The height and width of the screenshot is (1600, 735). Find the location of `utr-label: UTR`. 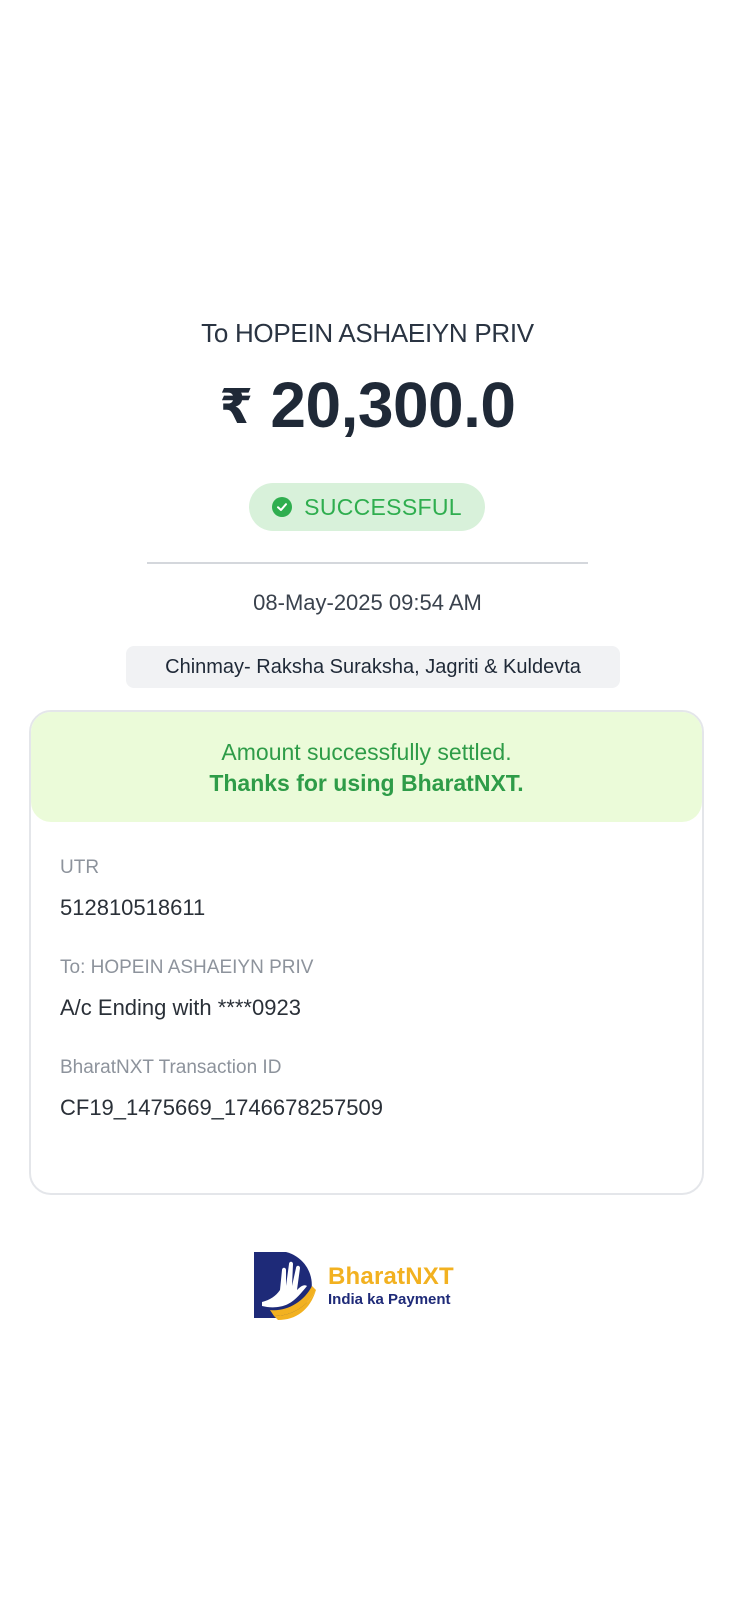

utr-label: UTR is located at coordinates (80, 867).